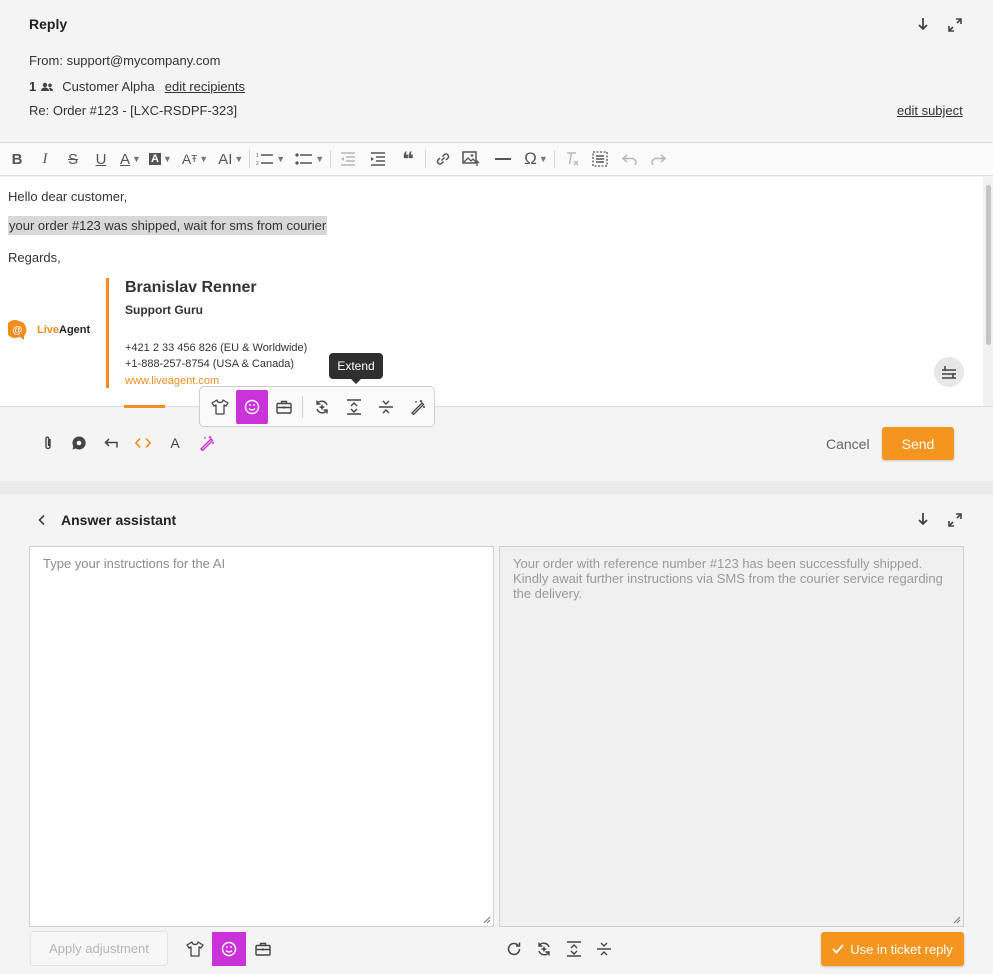  I want to click on editor-toolbar: B I S U A ▼ A ▼ A Ŧ ▼ AI ▼ 1 2 ▼ ▼ ❝ Ω ▼, so click(496, 159).